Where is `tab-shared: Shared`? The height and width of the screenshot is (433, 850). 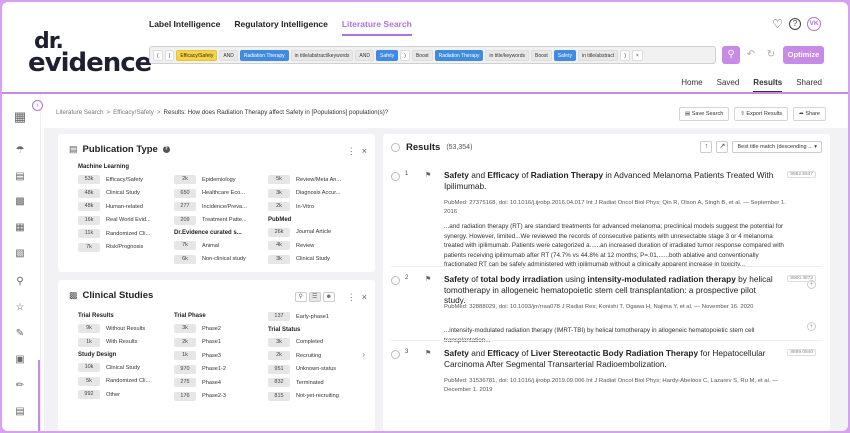
tab-shared: Shared is located at coordinates (809, 85).